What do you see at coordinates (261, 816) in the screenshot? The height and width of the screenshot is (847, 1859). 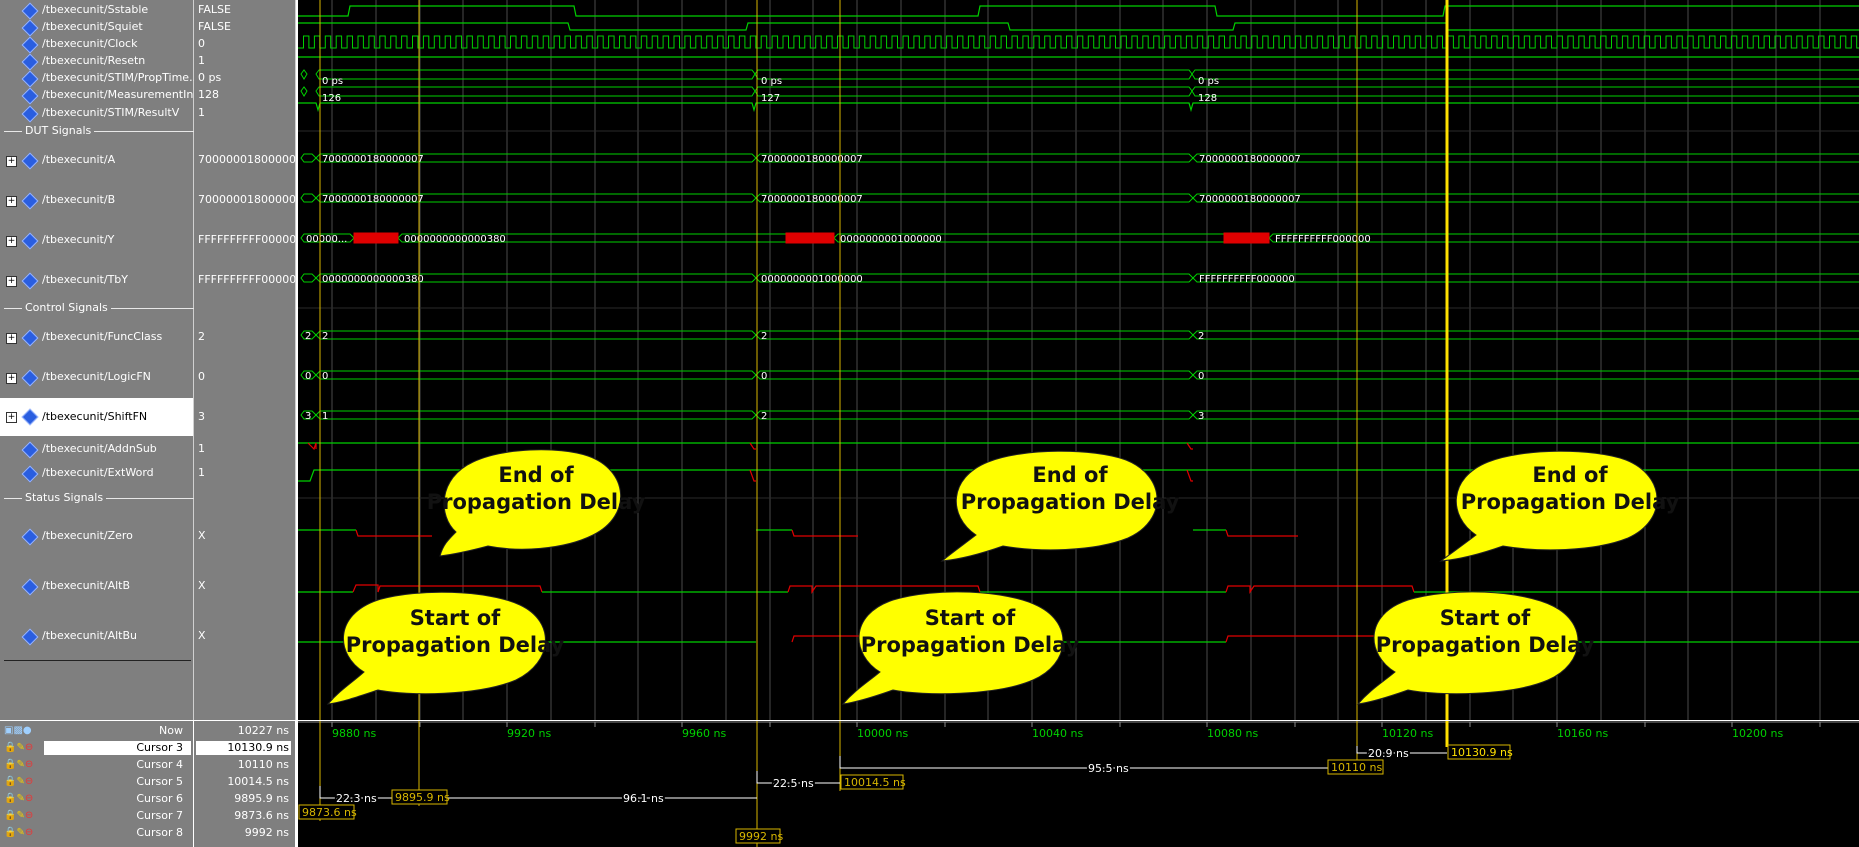 I see `cursor-value: 9873.6 ns` at bounding box center [261, 816].